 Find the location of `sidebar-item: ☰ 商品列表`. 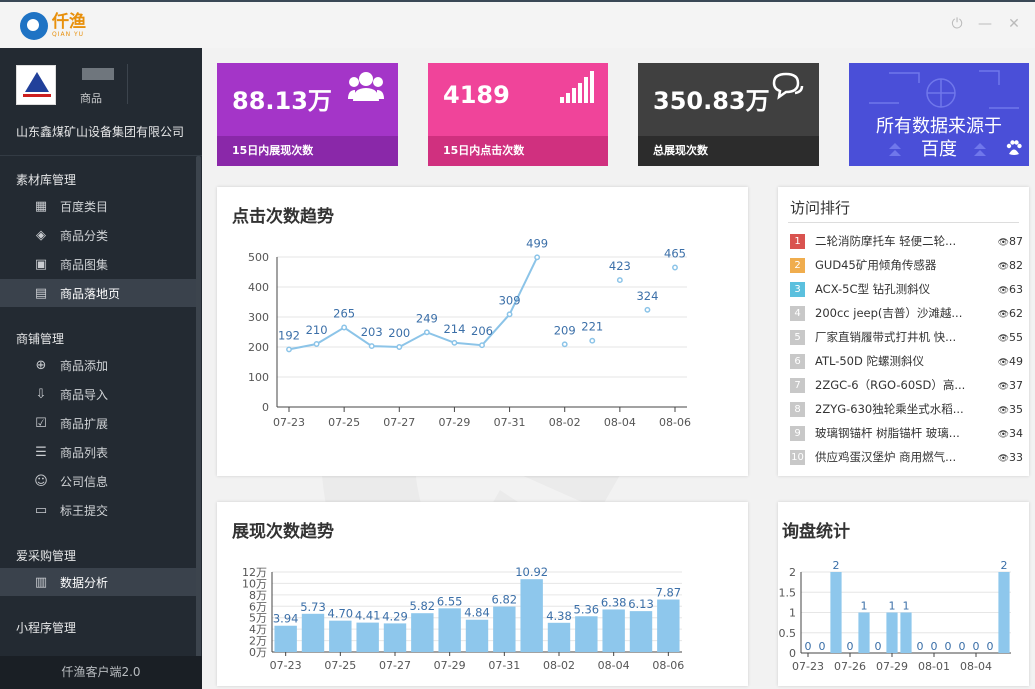

sidebar-item: ☰ 商品列表 is located at coordinates (98, 452).